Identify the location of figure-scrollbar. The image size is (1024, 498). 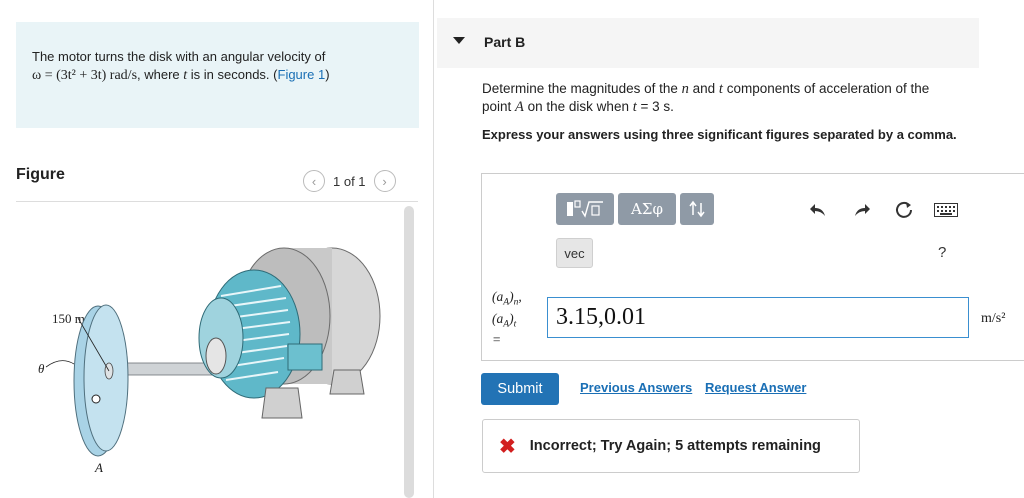
(409, 352).